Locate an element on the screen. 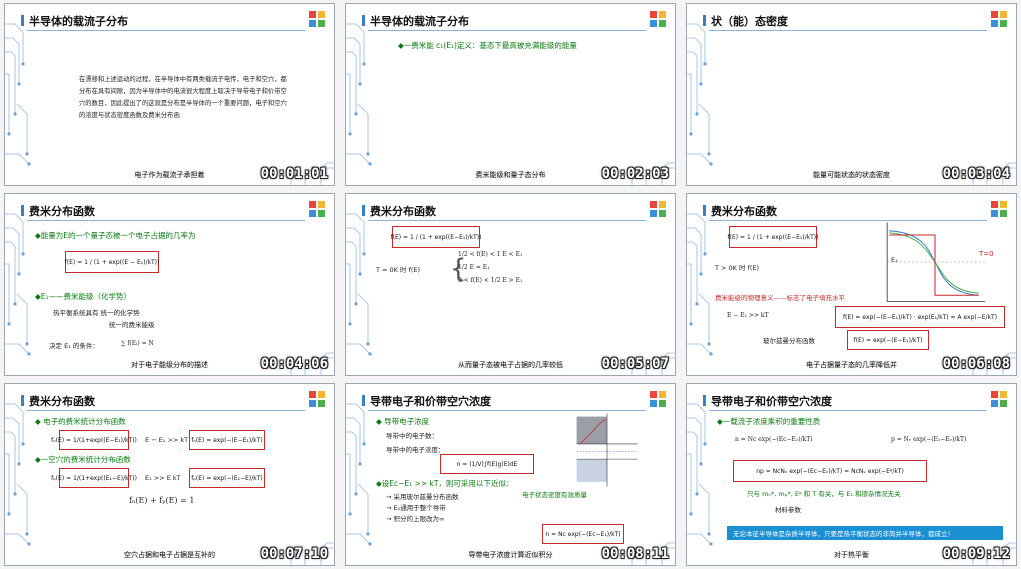 This screenshot has height=569, width=1021. formula-4: fₚ(E) = exp(−(E₁−E)/kT) is located at coordinates (227, 478).